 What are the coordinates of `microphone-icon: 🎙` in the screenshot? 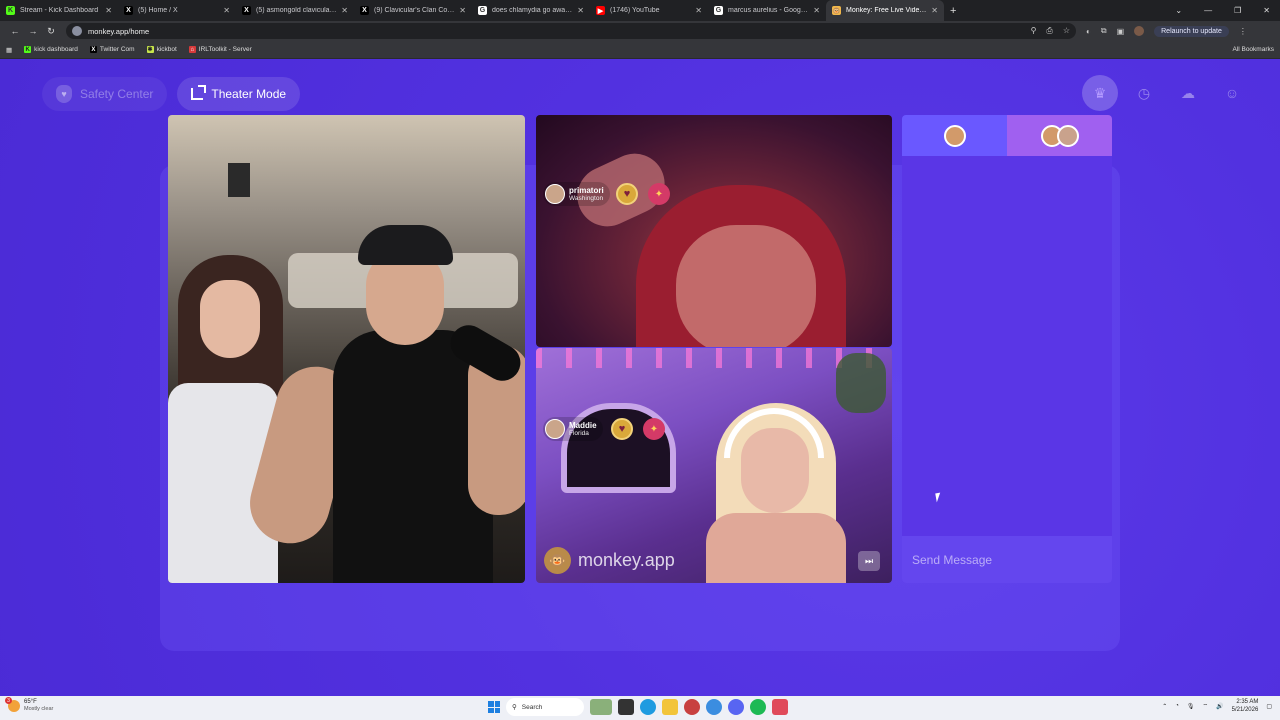 It's located at (1191, 706).